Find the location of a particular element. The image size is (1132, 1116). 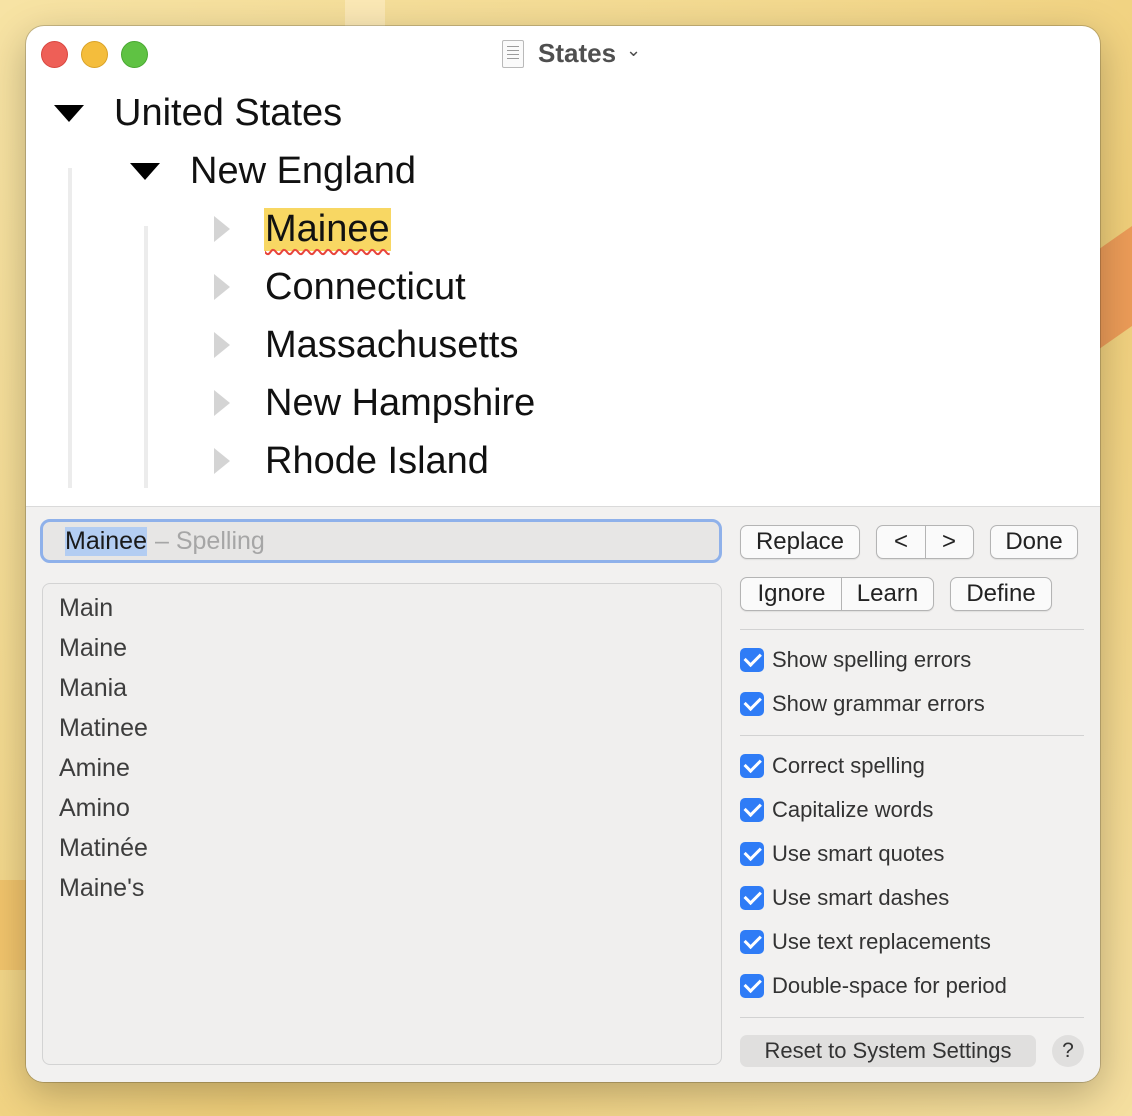

smart-dashes-checkbox: Use smart dashes is located at coordinates (844, 898).